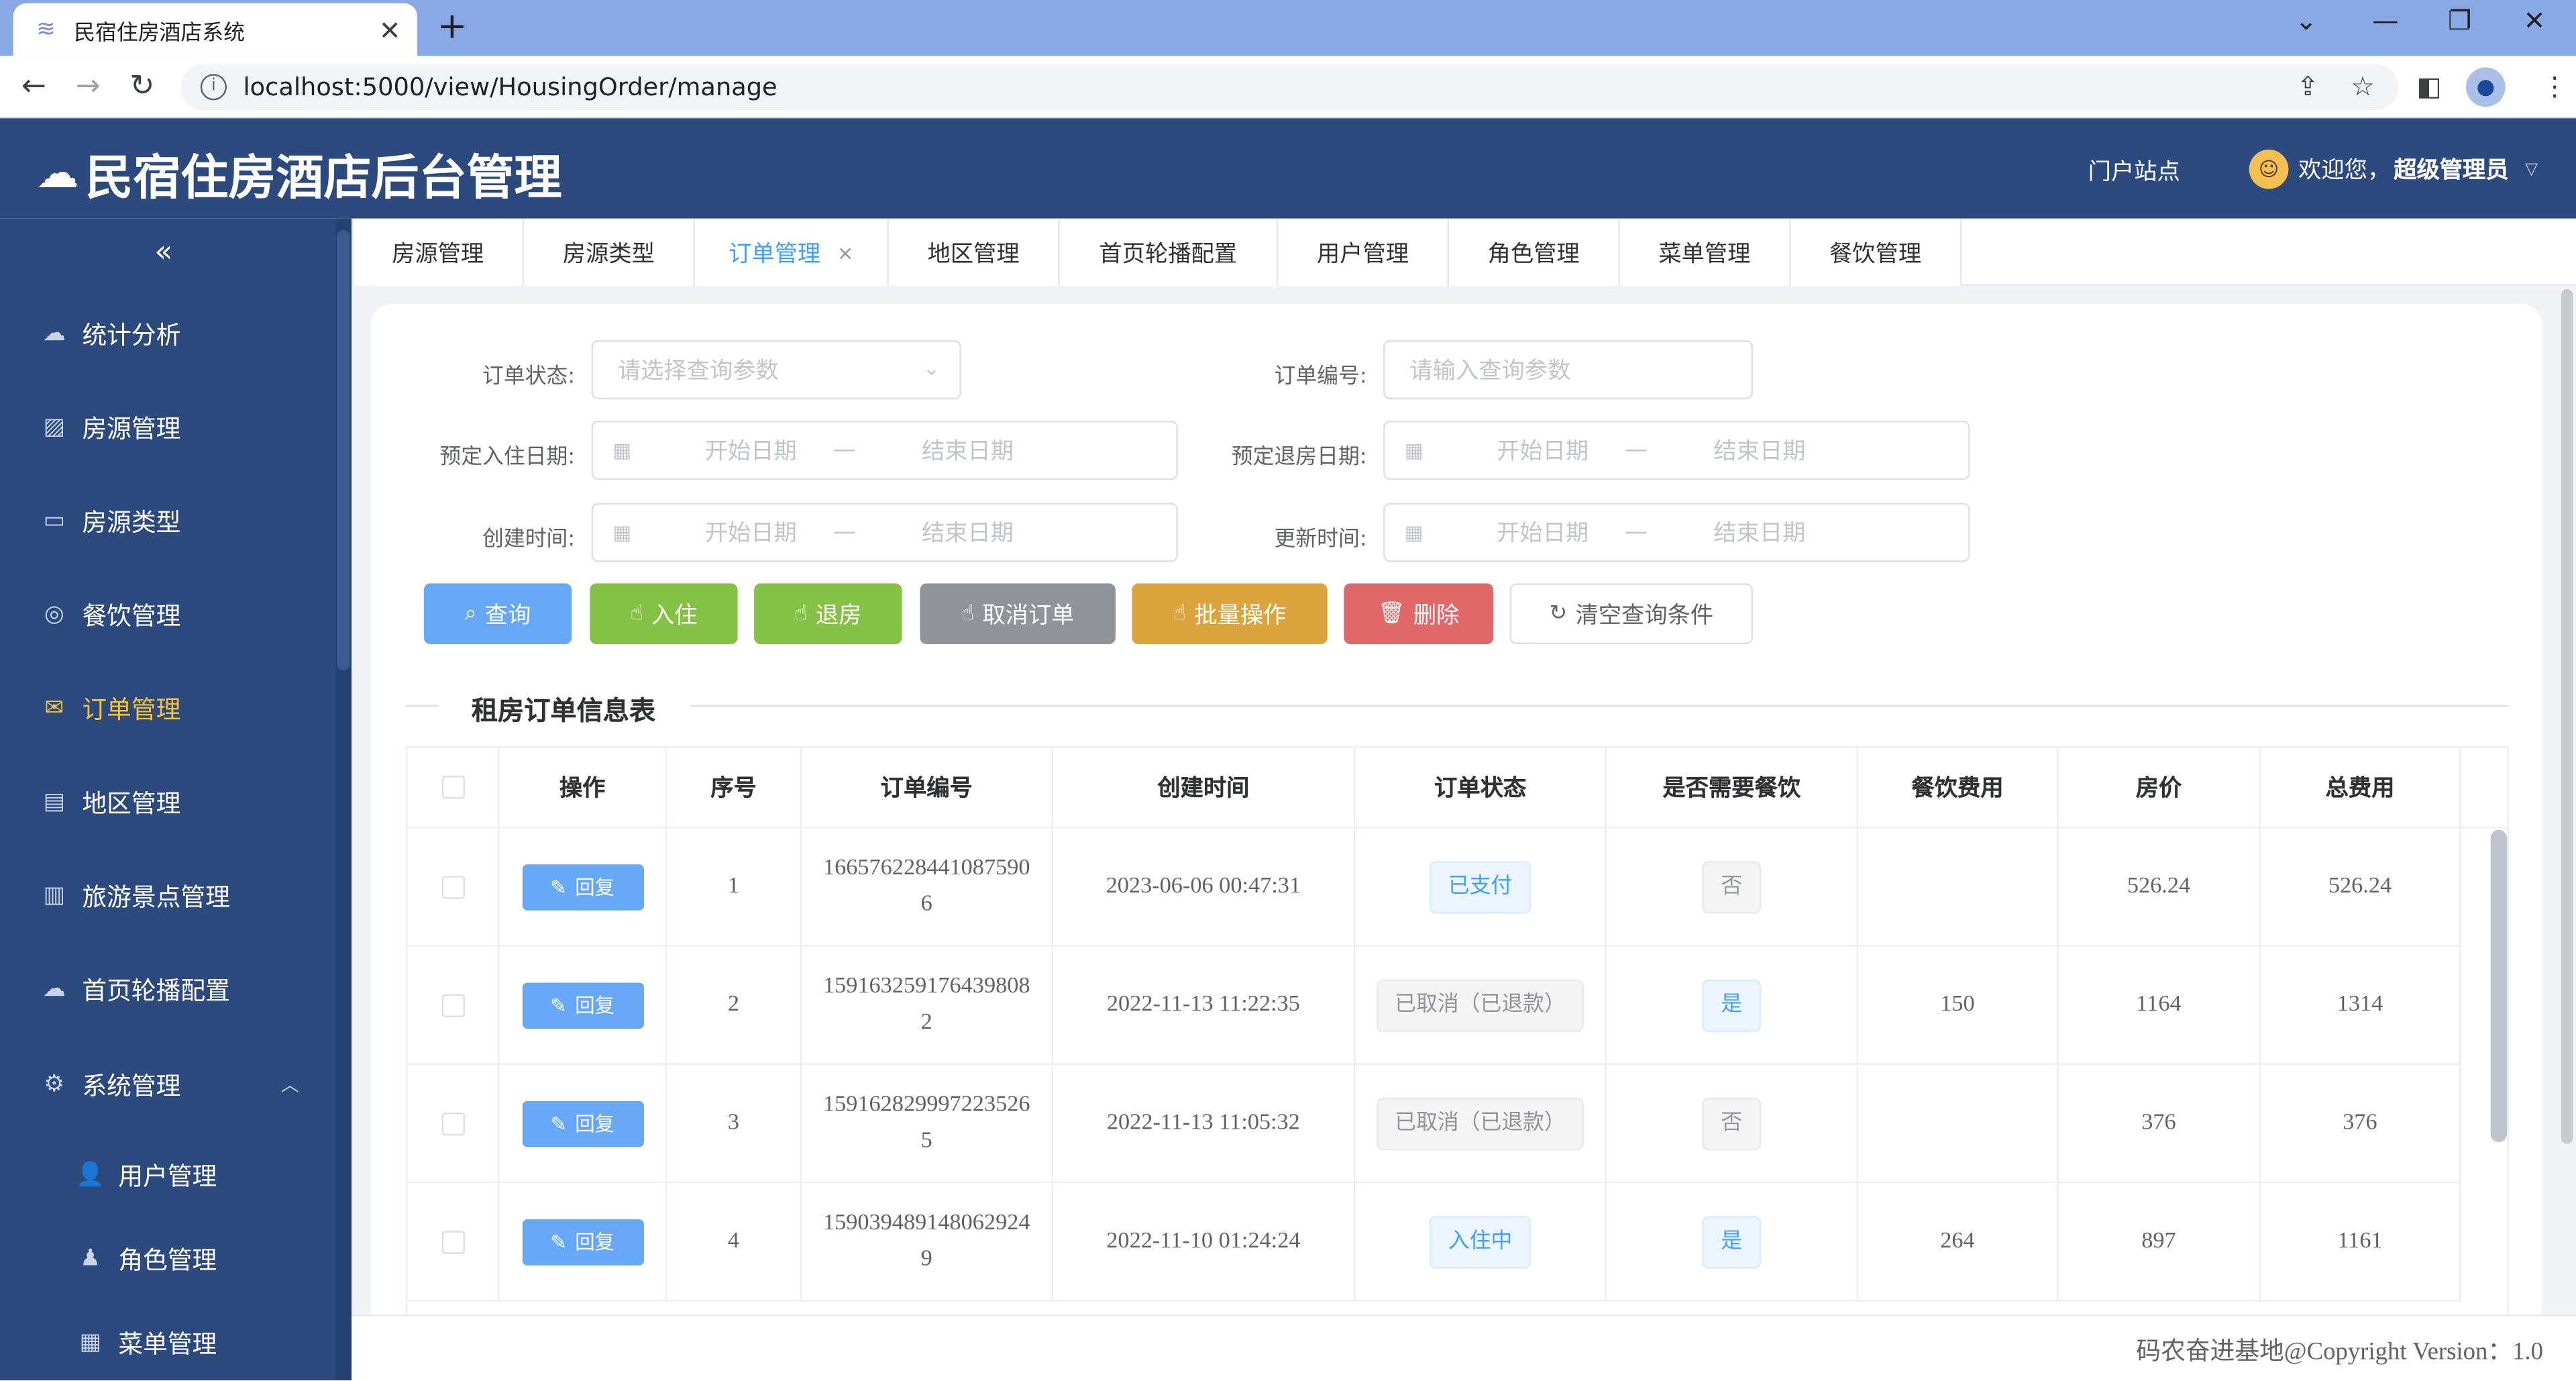  Describe the element at coordinates (1230, 614) in the screenshot. I see `batch-operation-button: ☝ 批量操作` at that location.